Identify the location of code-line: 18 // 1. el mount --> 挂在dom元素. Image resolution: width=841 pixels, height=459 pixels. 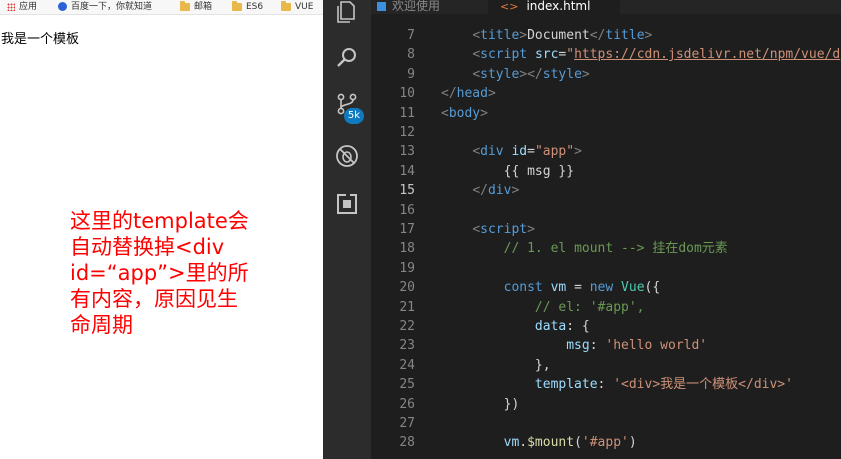
(606, 248).